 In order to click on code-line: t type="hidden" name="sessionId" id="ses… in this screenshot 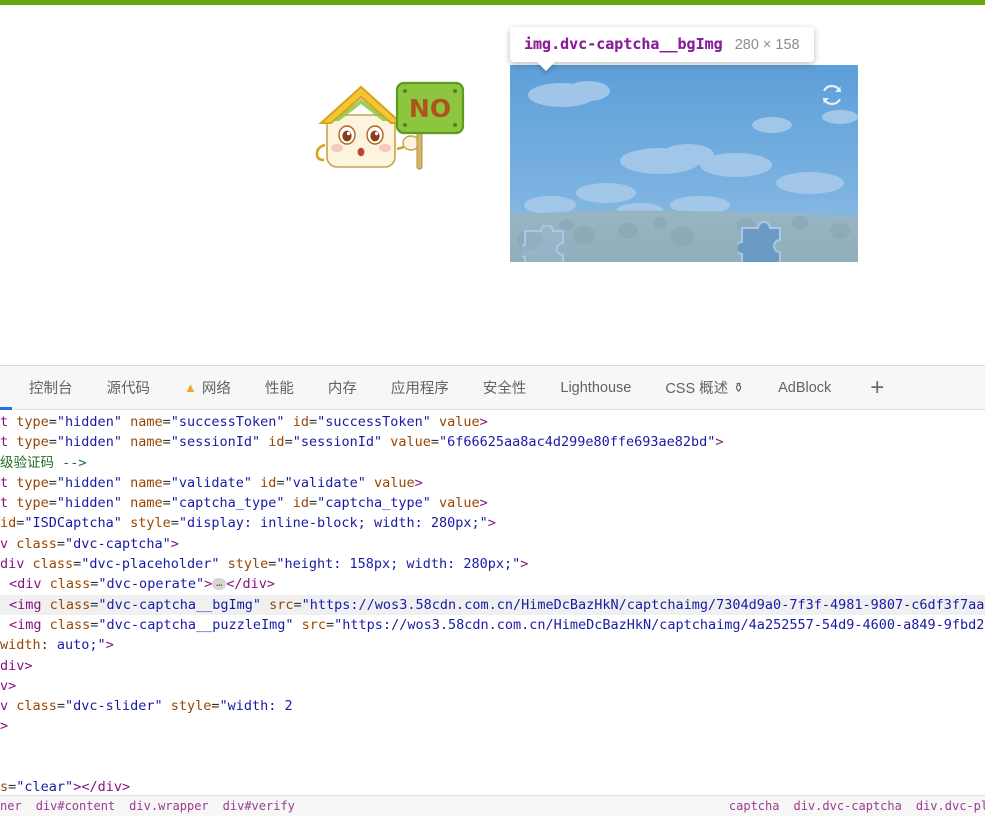, I will do `click(492, 442)`.